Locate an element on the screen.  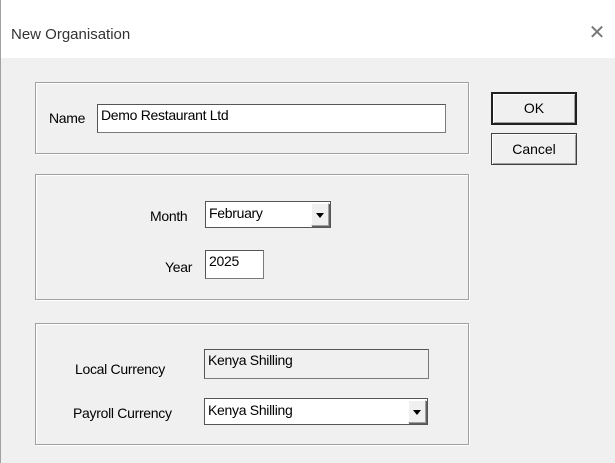
month-value: February is located at coordinates (236, 213).